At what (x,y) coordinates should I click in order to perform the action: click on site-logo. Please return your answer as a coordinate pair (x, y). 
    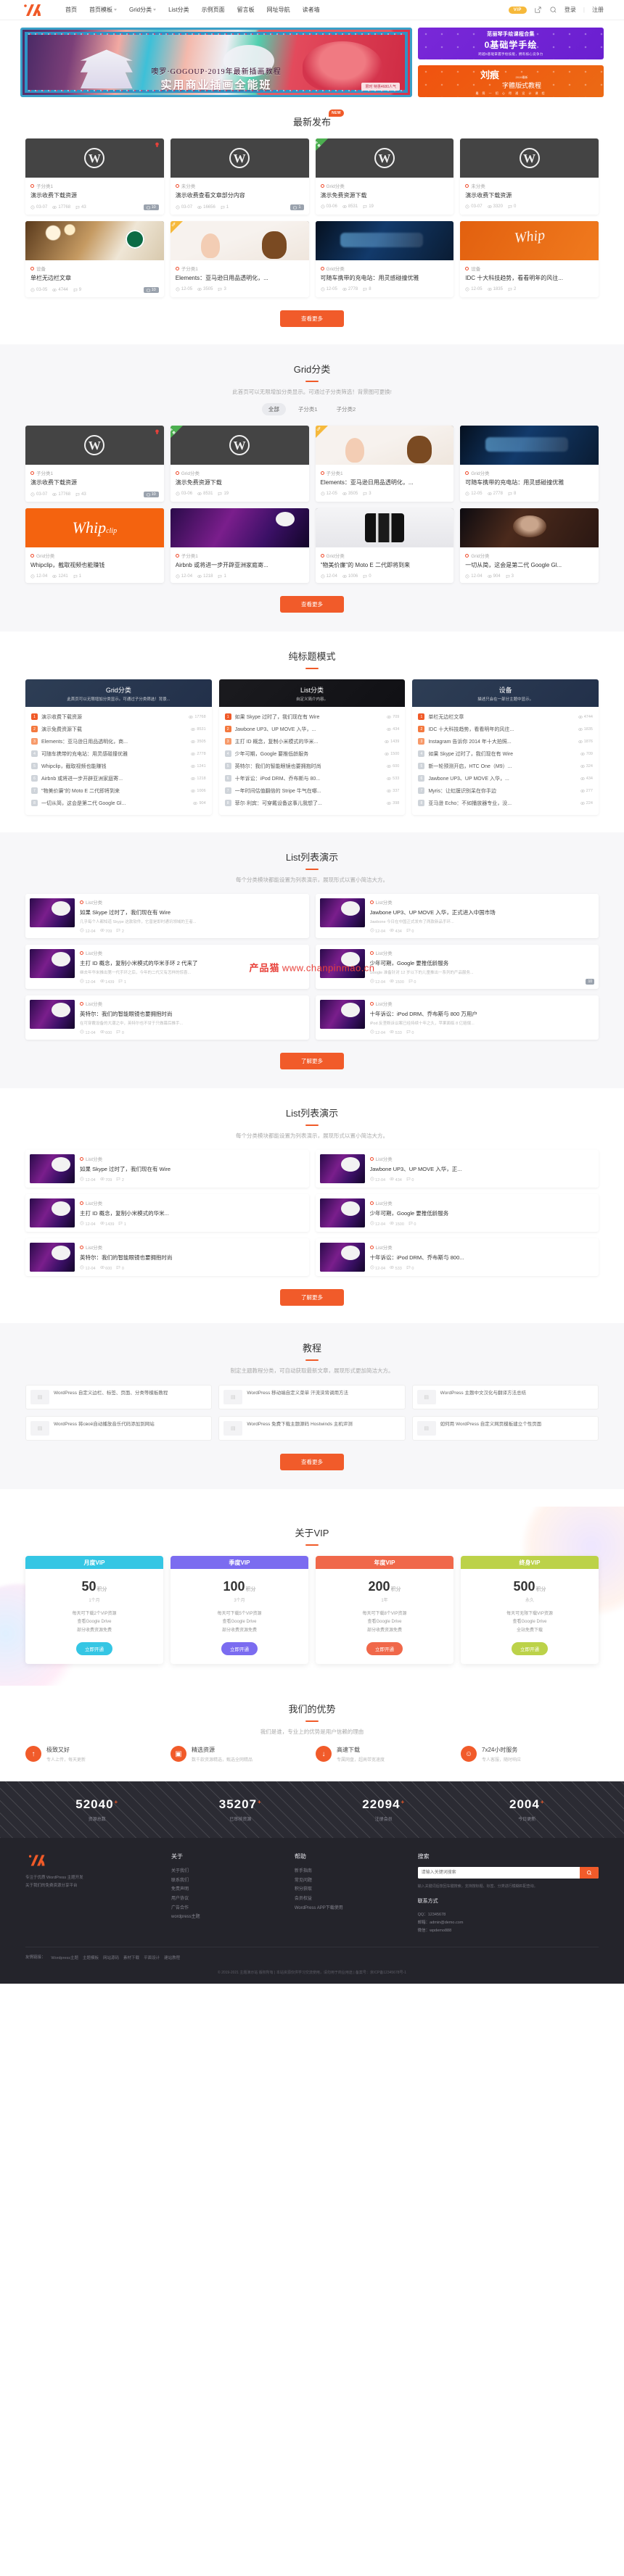
    Looking at the image, I should click on (33, 10).